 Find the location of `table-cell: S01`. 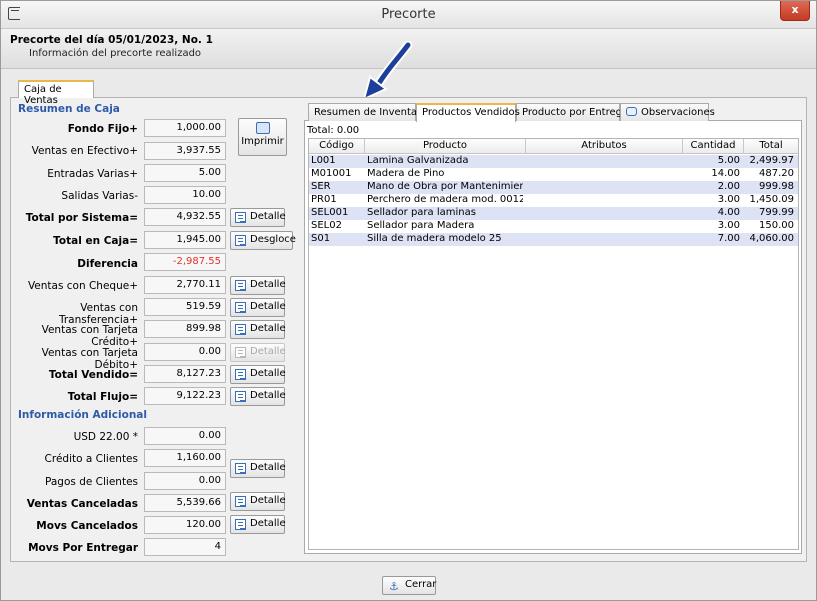

table-cell: S01 is located at coordinates (321, 238).